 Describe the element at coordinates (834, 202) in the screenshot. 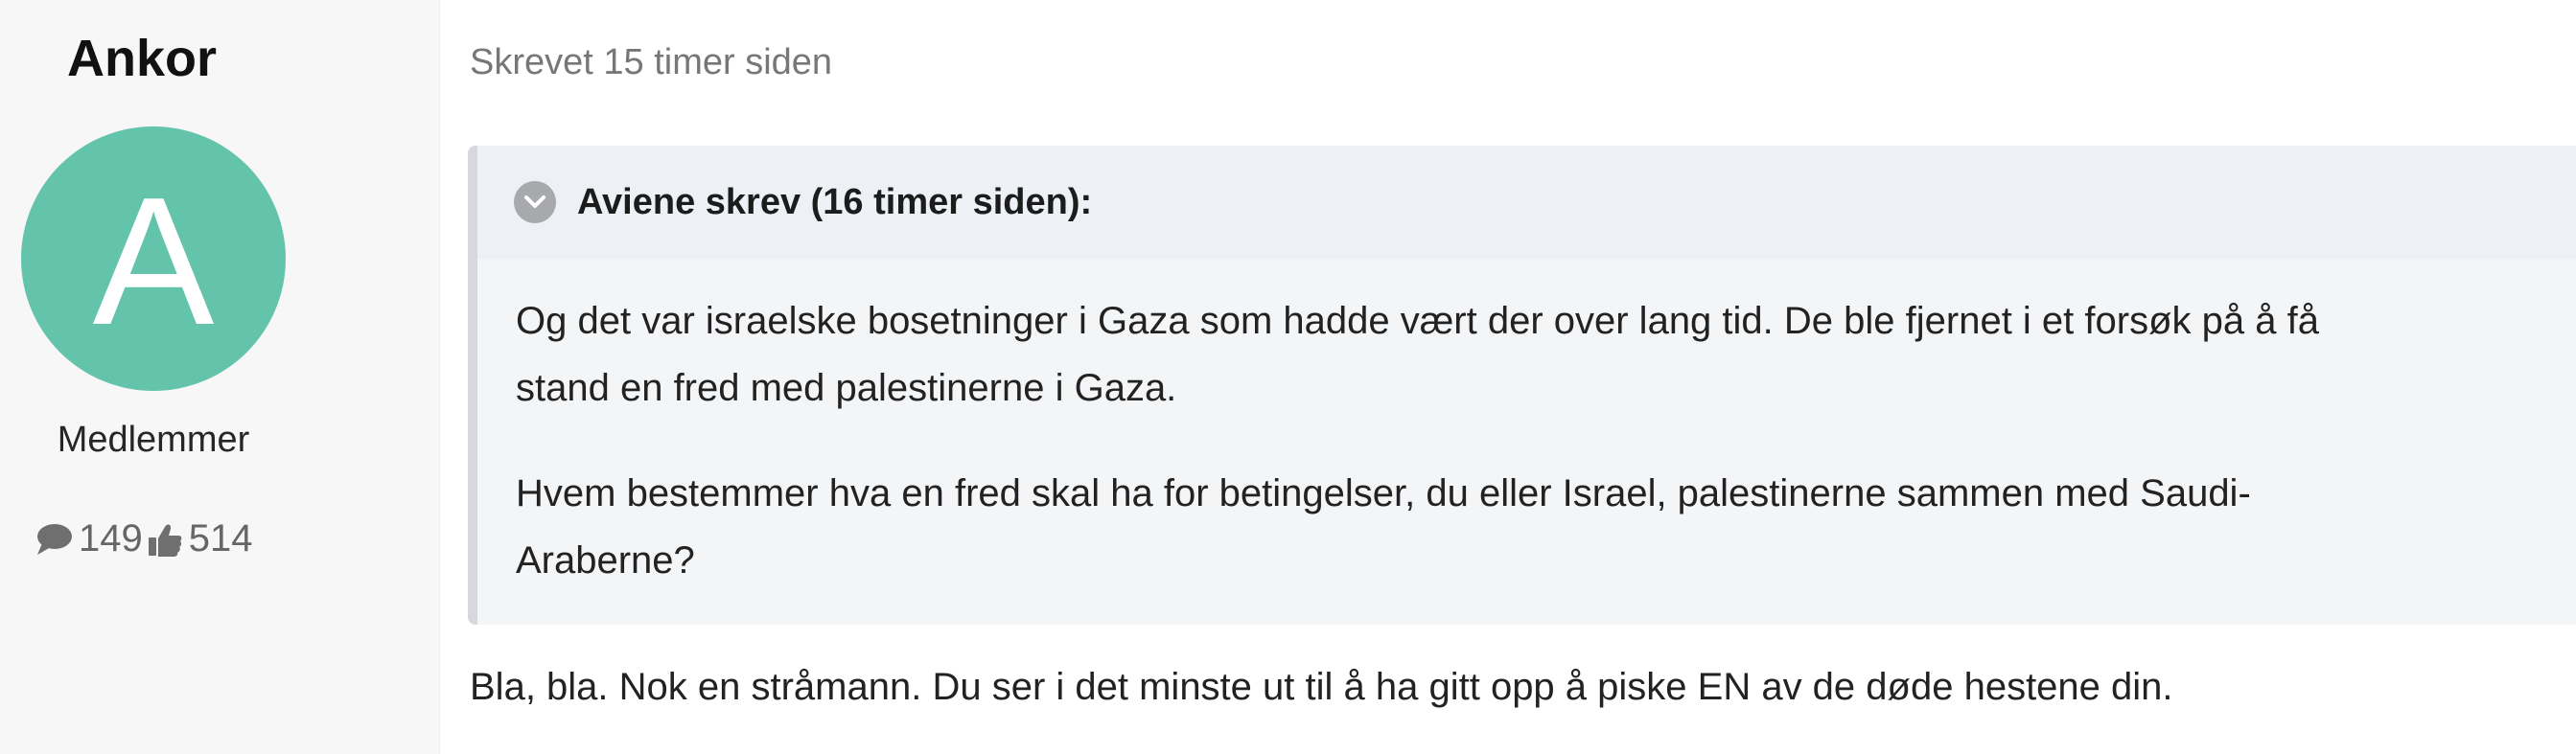

I see `quote-author: Aviene skrev (16 timer siden):` at that location.